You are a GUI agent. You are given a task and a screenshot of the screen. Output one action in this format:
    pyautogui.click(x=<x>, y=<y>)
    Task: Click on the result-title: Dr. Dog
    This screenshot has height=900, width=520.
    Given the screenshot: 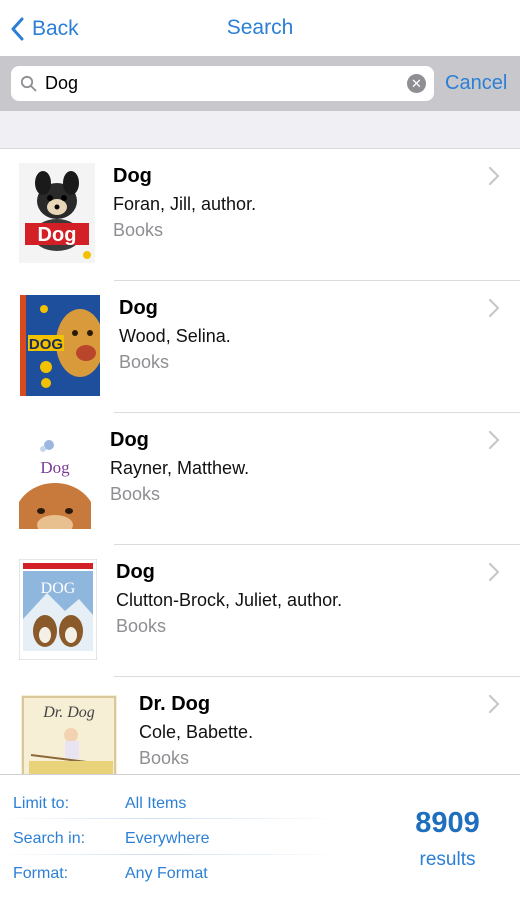 What is the action you would take?
    pyautogui.click(x=175, y=704)
    